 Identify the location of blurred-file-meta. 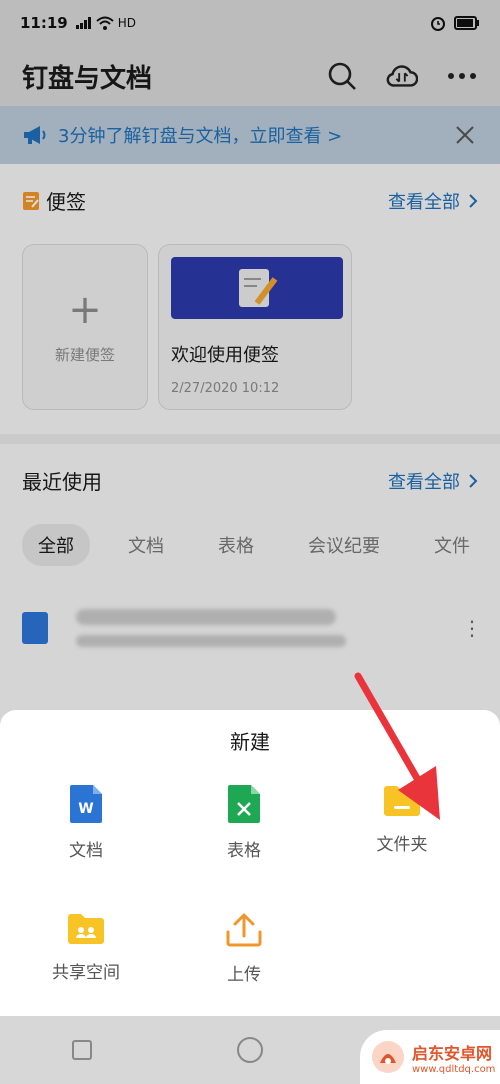
(211, 641).